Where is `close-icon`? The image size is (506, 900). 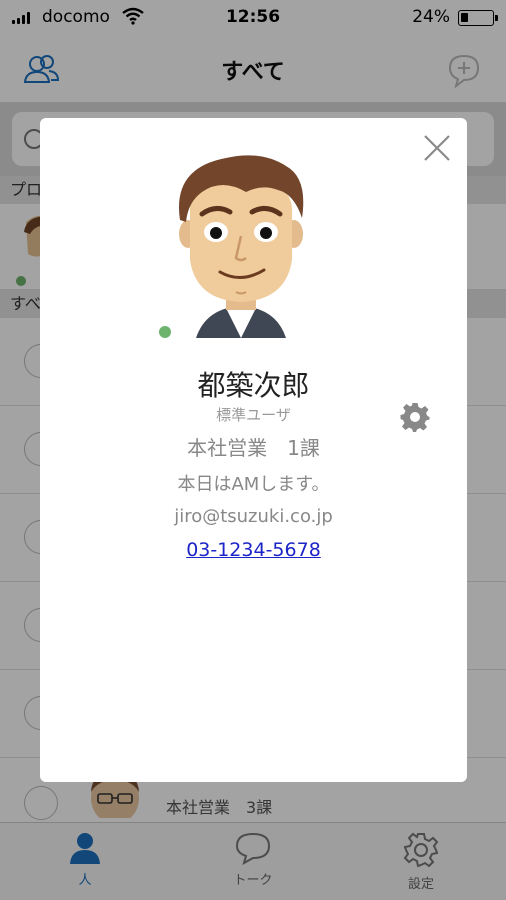 close-icon is located at coordinates (437, 148).